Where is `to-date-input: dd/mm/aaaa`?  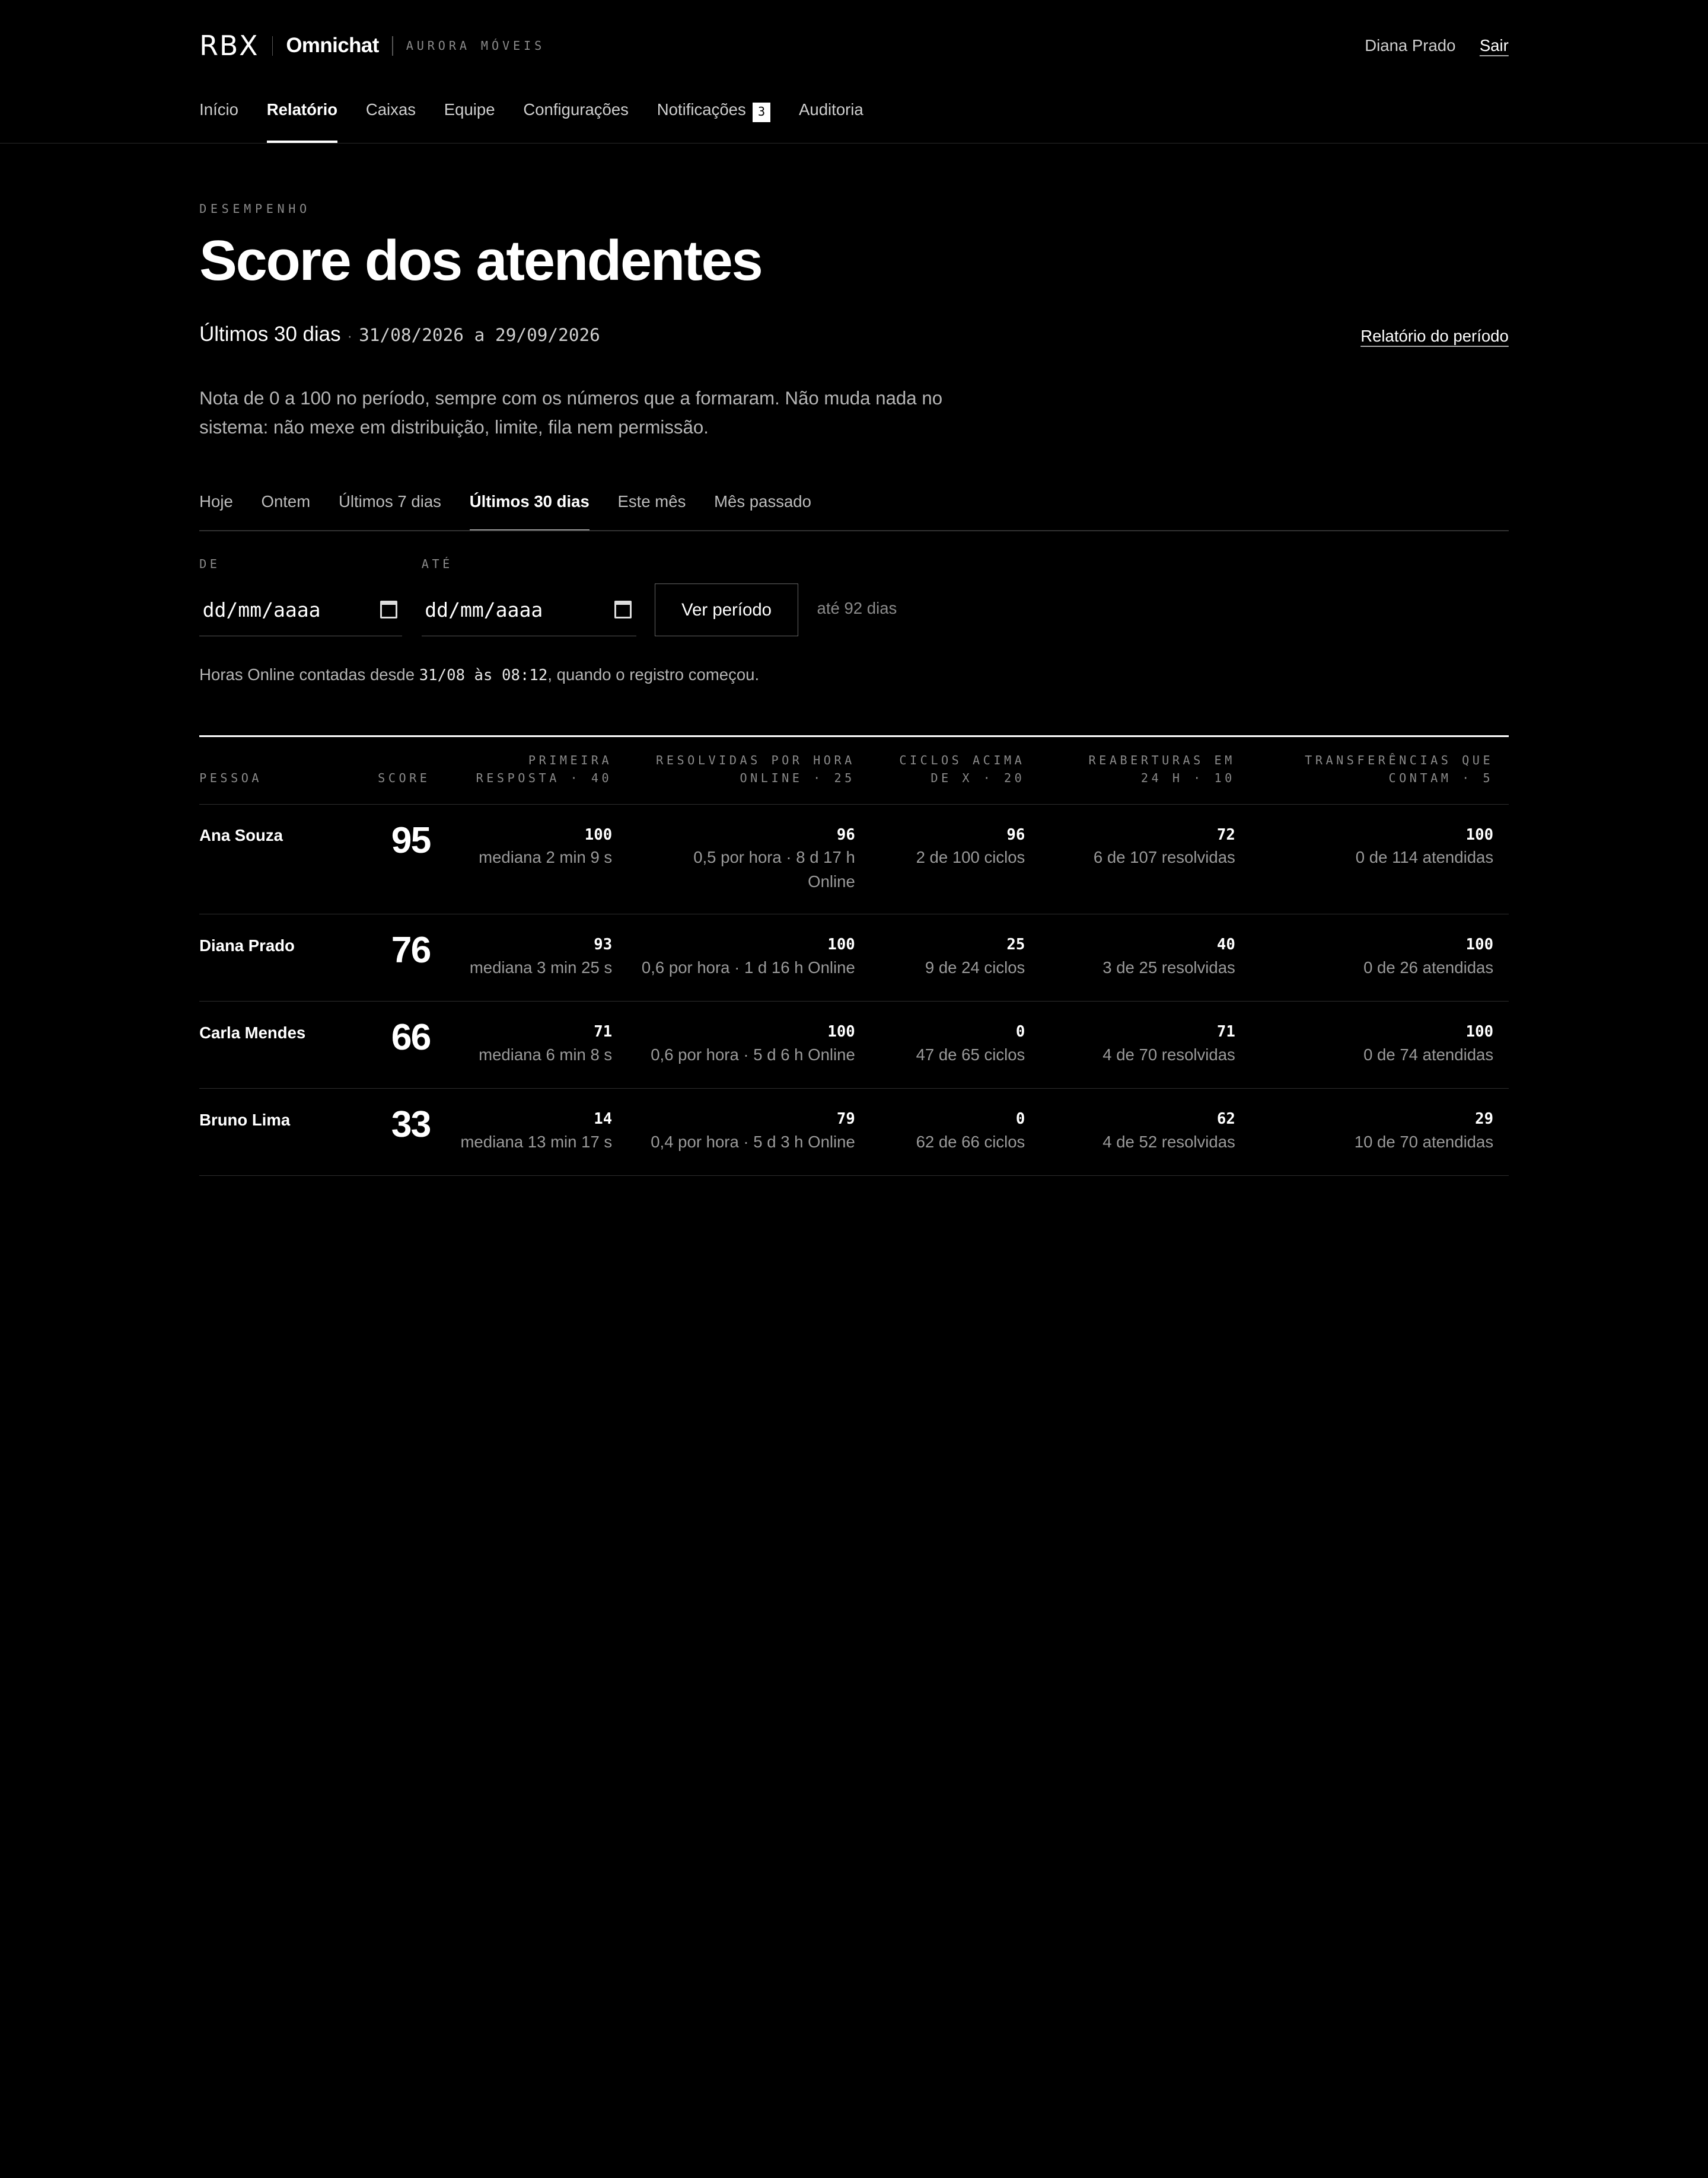
to-date-input: dd/mm/aaaa is located at coordinates (528, 610).